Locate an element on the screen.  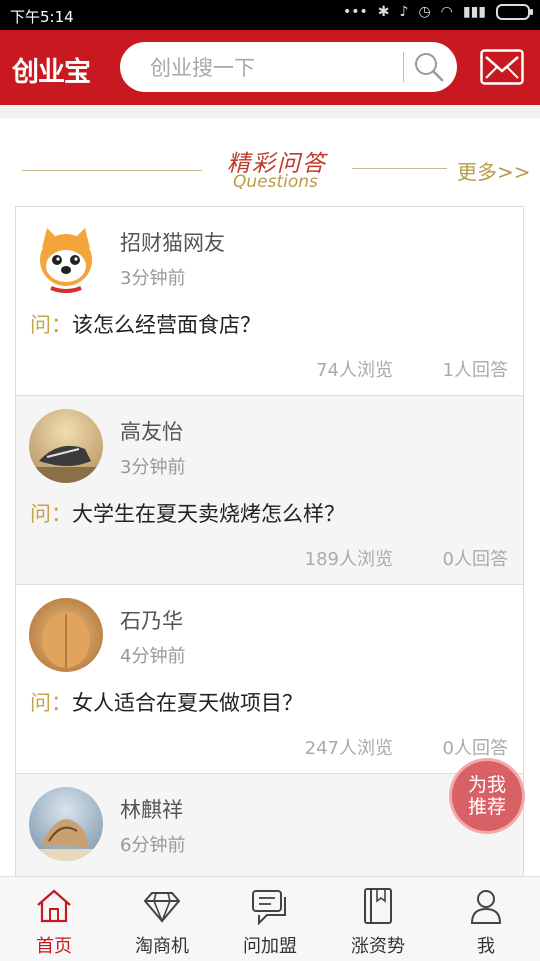
tab-label: 淘商机 is located at coordinates (162, 946).